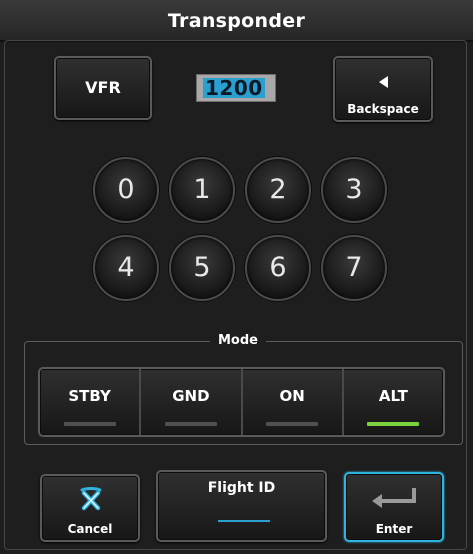 This screenshot has height=554, width=473. What do you see at coordinates (236, 21) in the screenshot?
I see `page-title: Transponder` at bounding box center [236, 21].